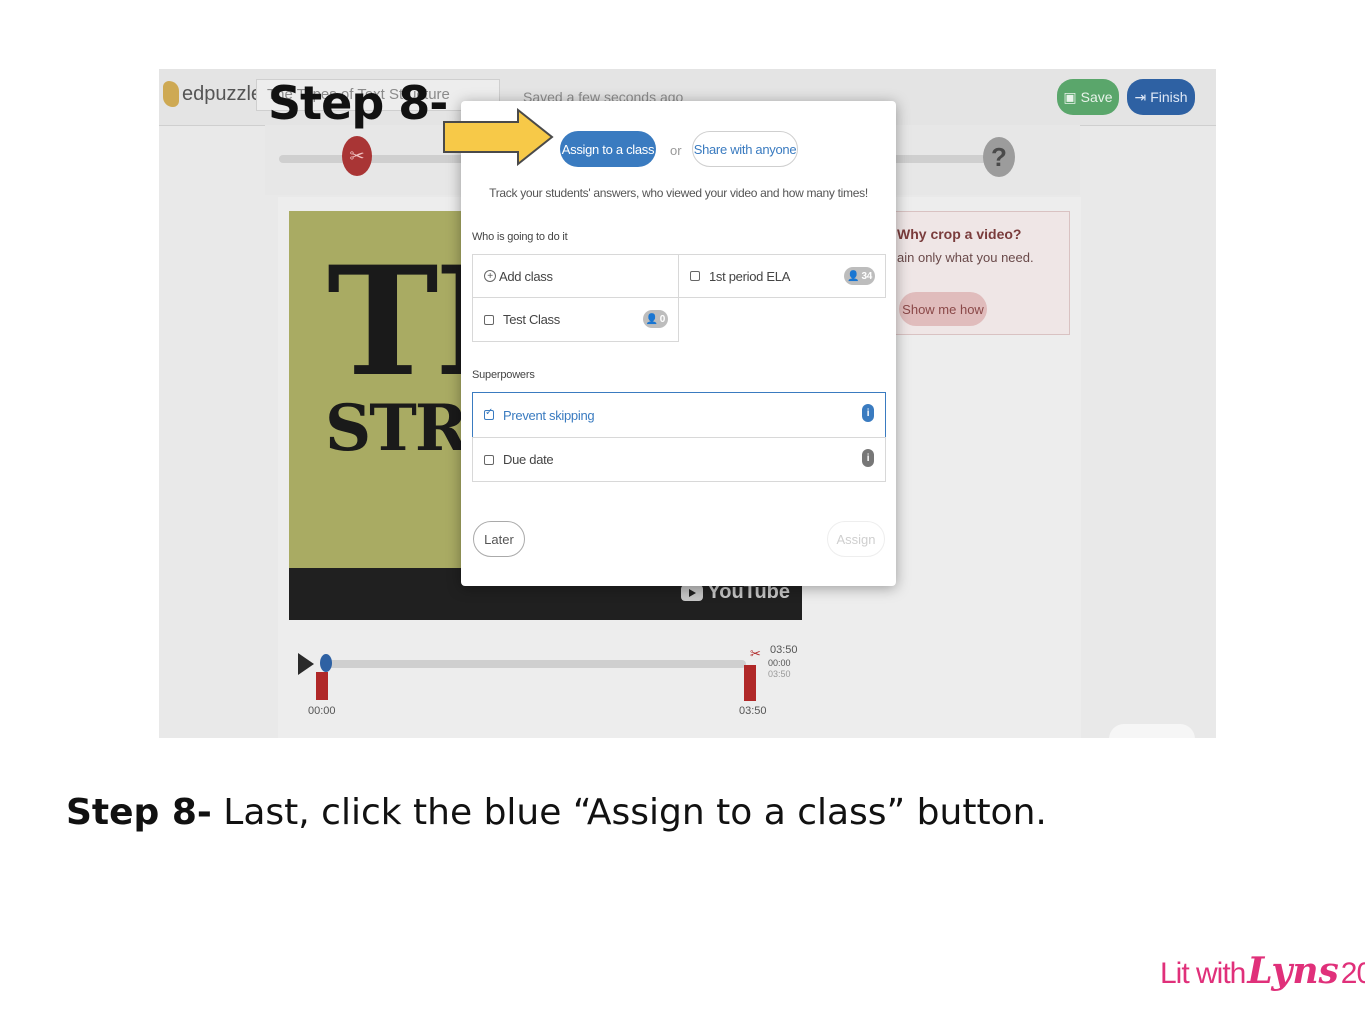 This screenshot has height=1024, width=1365. I want to click on finish-button: ⇥ Finish, so click(1161, 97).